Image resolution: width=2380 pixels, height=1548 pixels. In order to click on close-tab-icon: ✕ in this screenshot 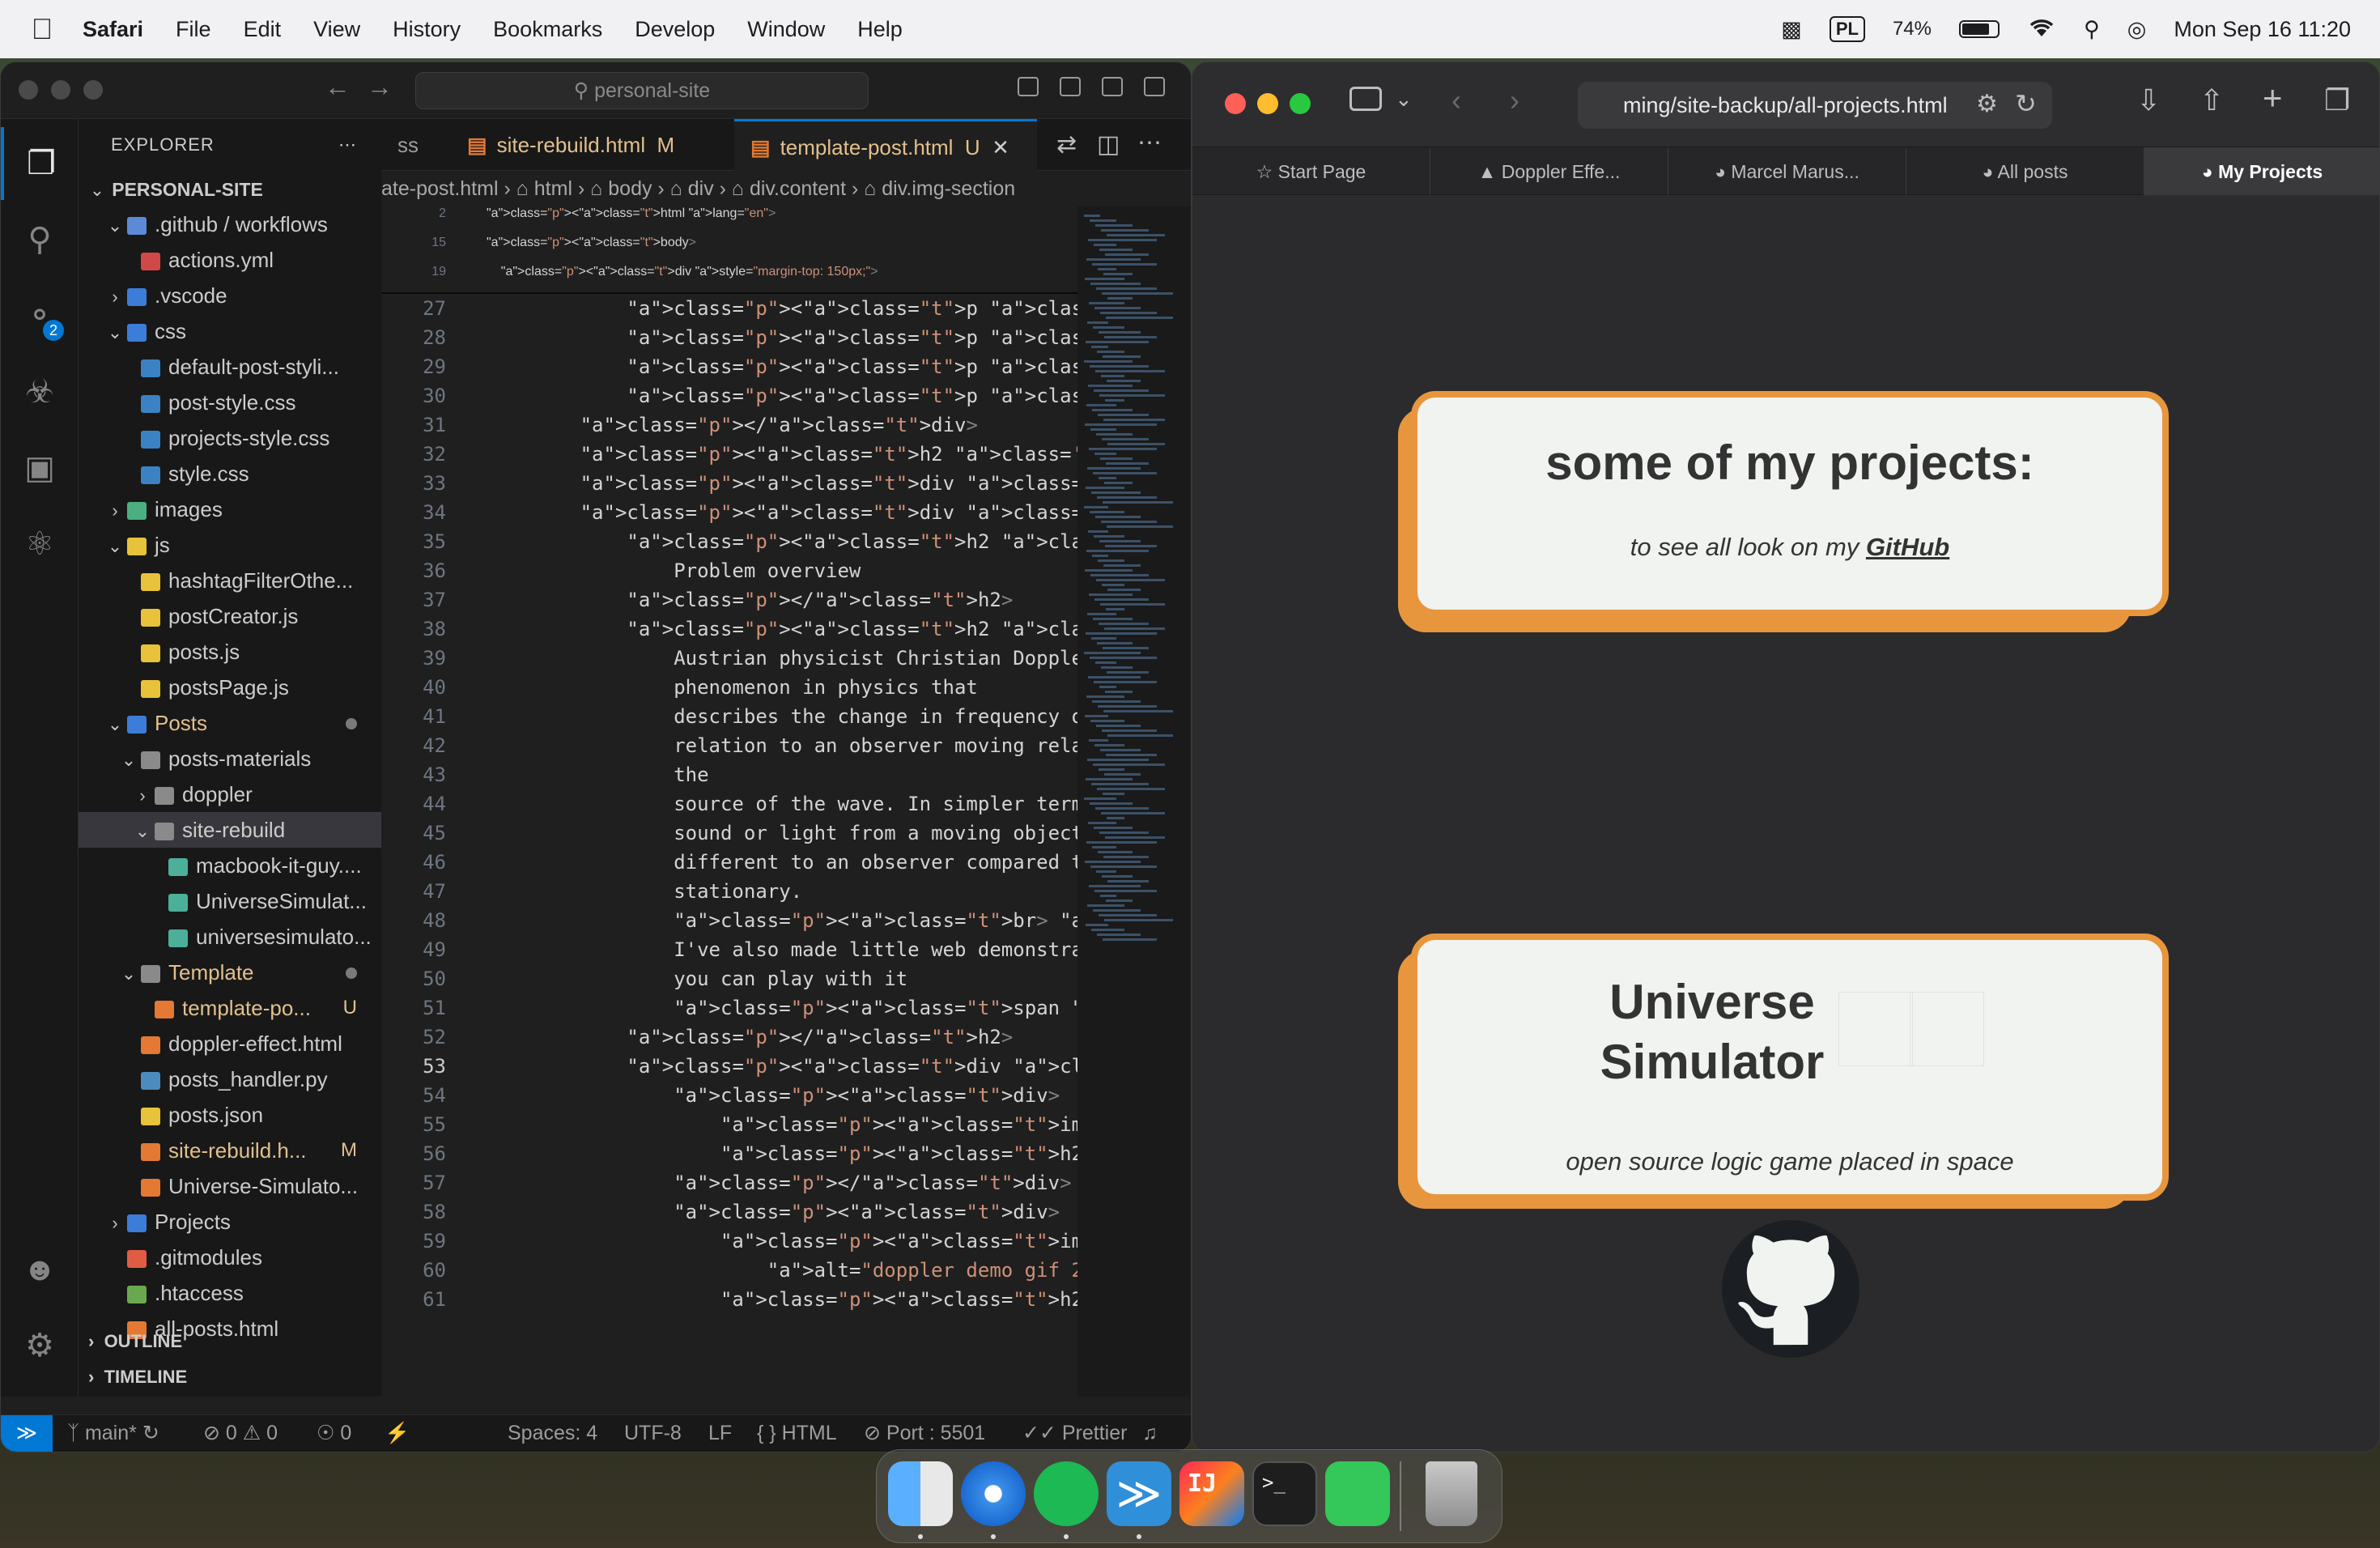, I will do `click(1001, 147)`.